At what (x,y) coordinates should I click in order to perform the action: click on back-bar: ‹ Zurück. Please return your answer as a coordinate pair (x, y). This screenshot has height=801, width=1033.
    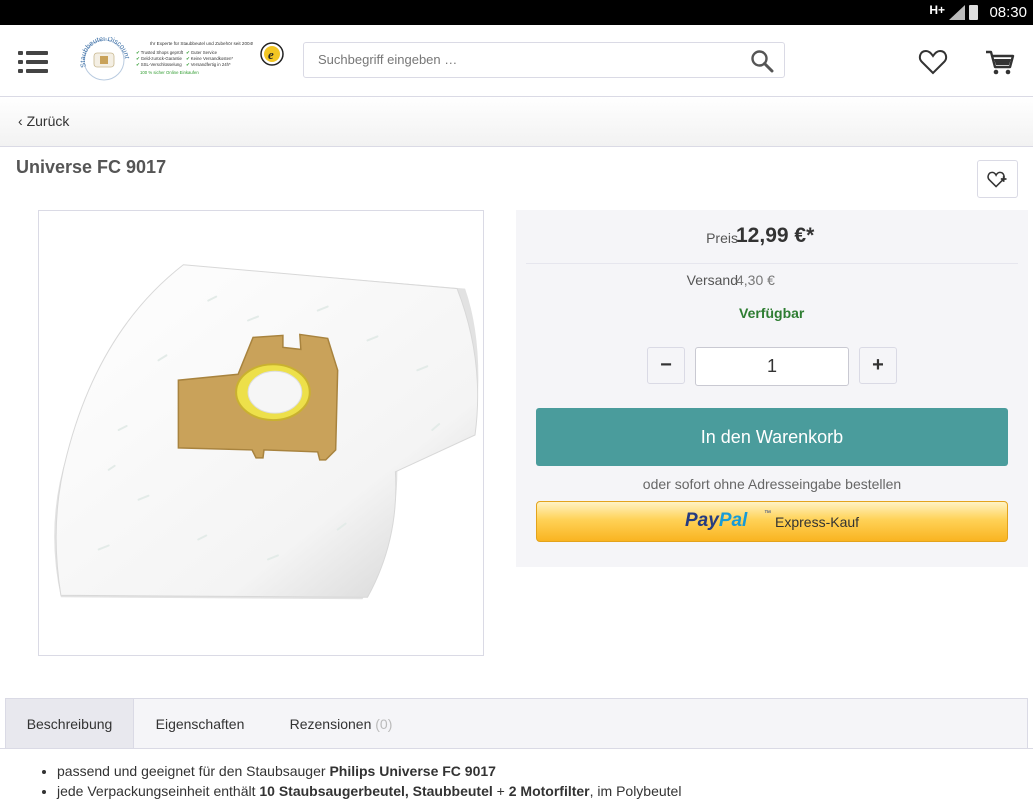
    Looking at the image, I should click on (516, 122).